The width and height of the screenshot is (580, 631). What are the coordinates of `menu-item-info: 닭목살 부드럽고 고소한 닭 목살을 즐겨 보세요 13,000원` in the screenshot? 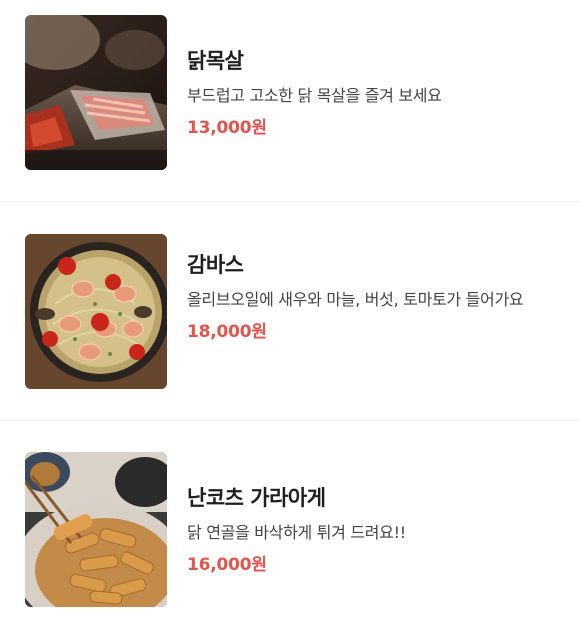 It's located at (377, 78).